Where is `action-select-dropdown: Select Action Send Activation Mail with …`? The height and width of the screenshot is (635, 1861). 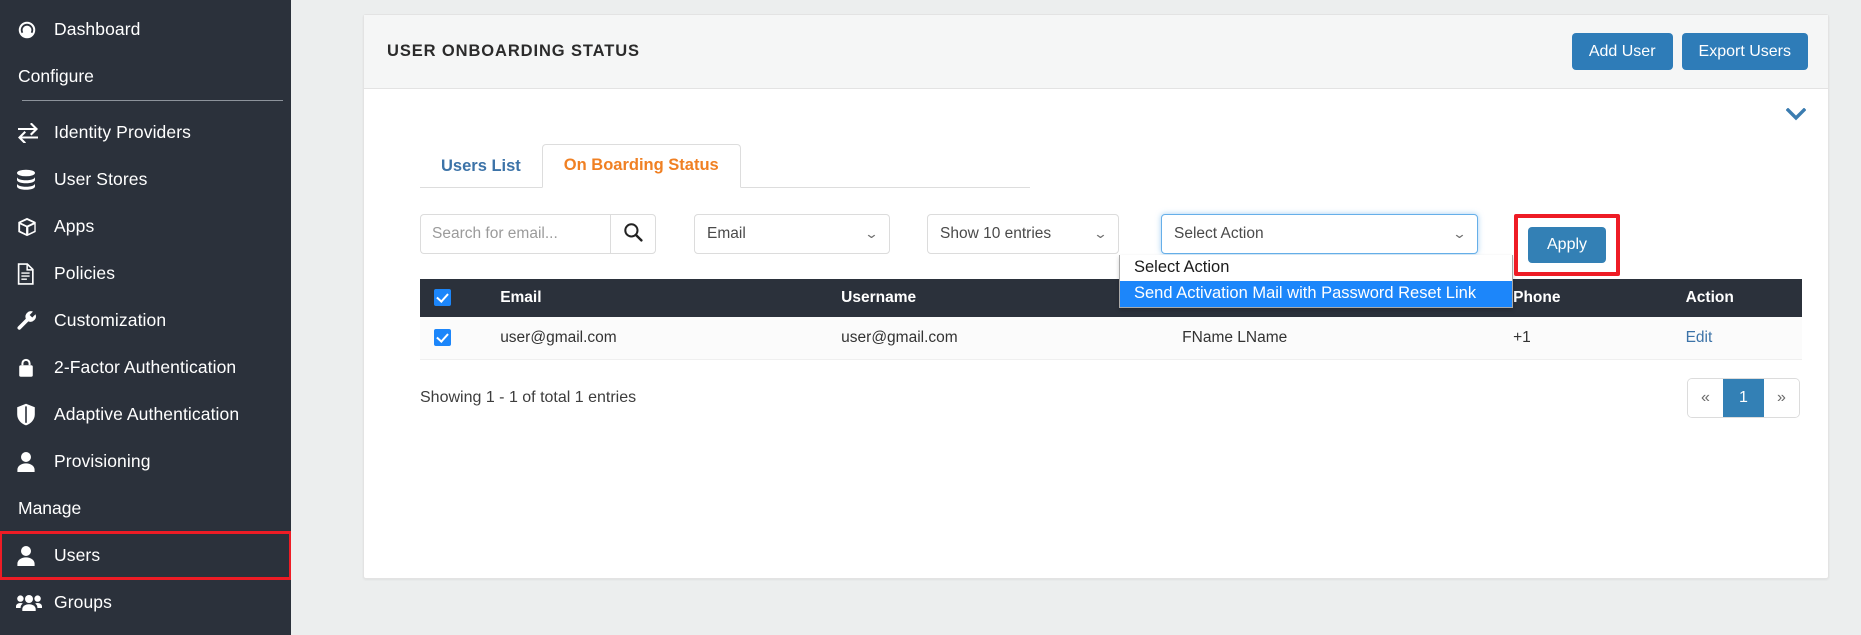
action-select-dropdown: Select Action Send Activation Mail with … is located at coordinates (1316, 281).